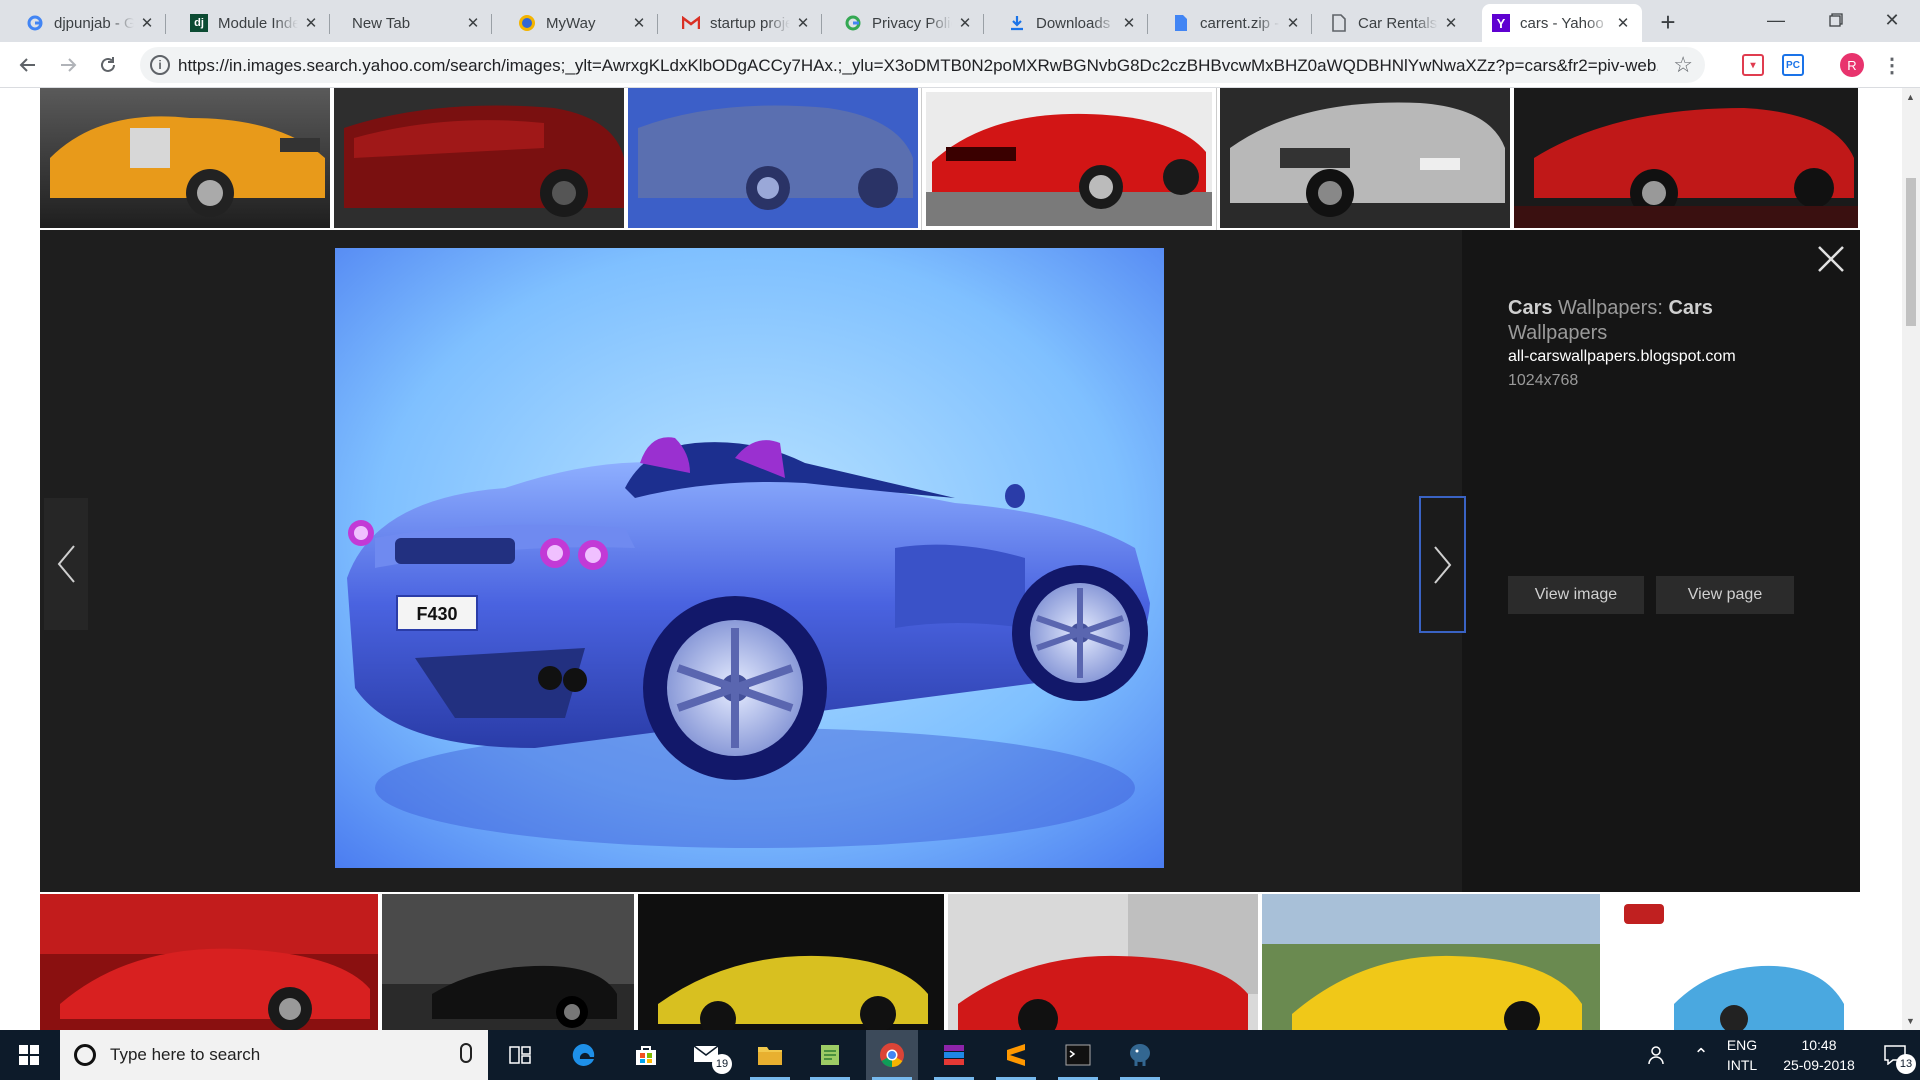 The width and height of the screenshot is (1920, 1080). Describe the element at coordinates (508, 962) in the screenshot. I see `thumbnail-black-spider` at that location.